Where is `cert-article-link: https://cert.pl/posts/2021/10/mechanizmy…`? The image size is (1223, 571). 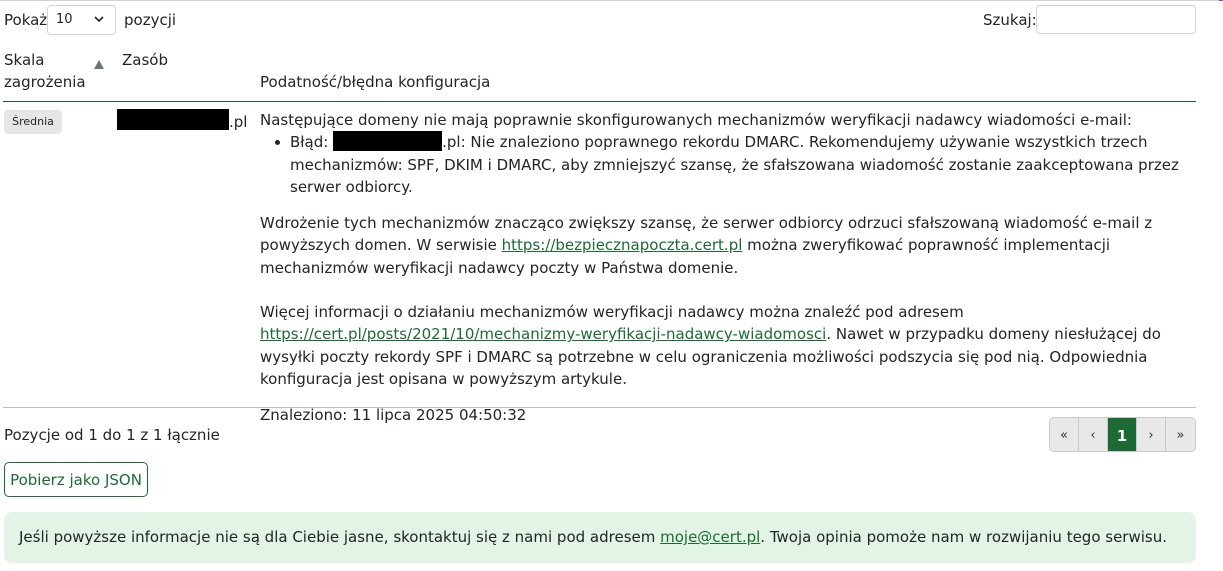
cert-article-link: https://cert.pl/posts/2021/10/mechanizmy… is located at coordinates (543, 334).